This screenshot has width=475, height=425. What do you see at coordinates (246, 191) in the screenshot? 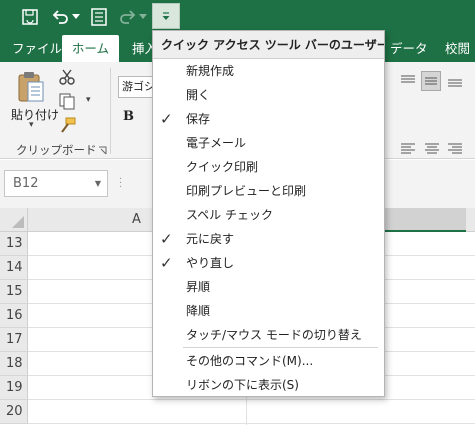
I see `menu-item-label: 印刷プレビューと印刷` at bounding box center [246, 191].